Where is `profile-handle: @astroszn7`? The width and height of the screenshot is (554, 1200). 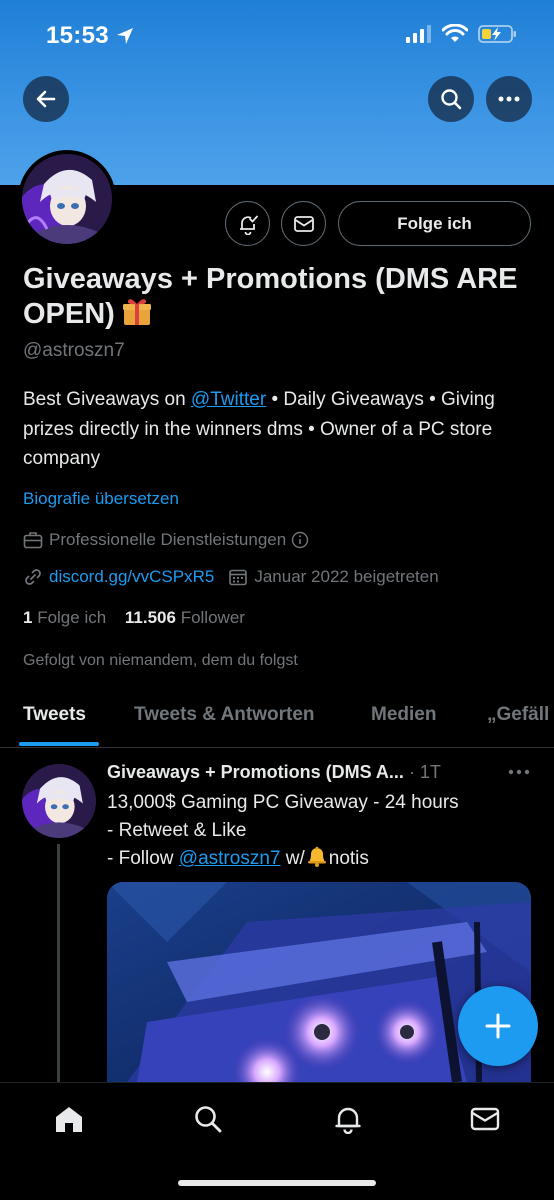 profile-handle: @astroszn7 is located at coordinates (74, 350).